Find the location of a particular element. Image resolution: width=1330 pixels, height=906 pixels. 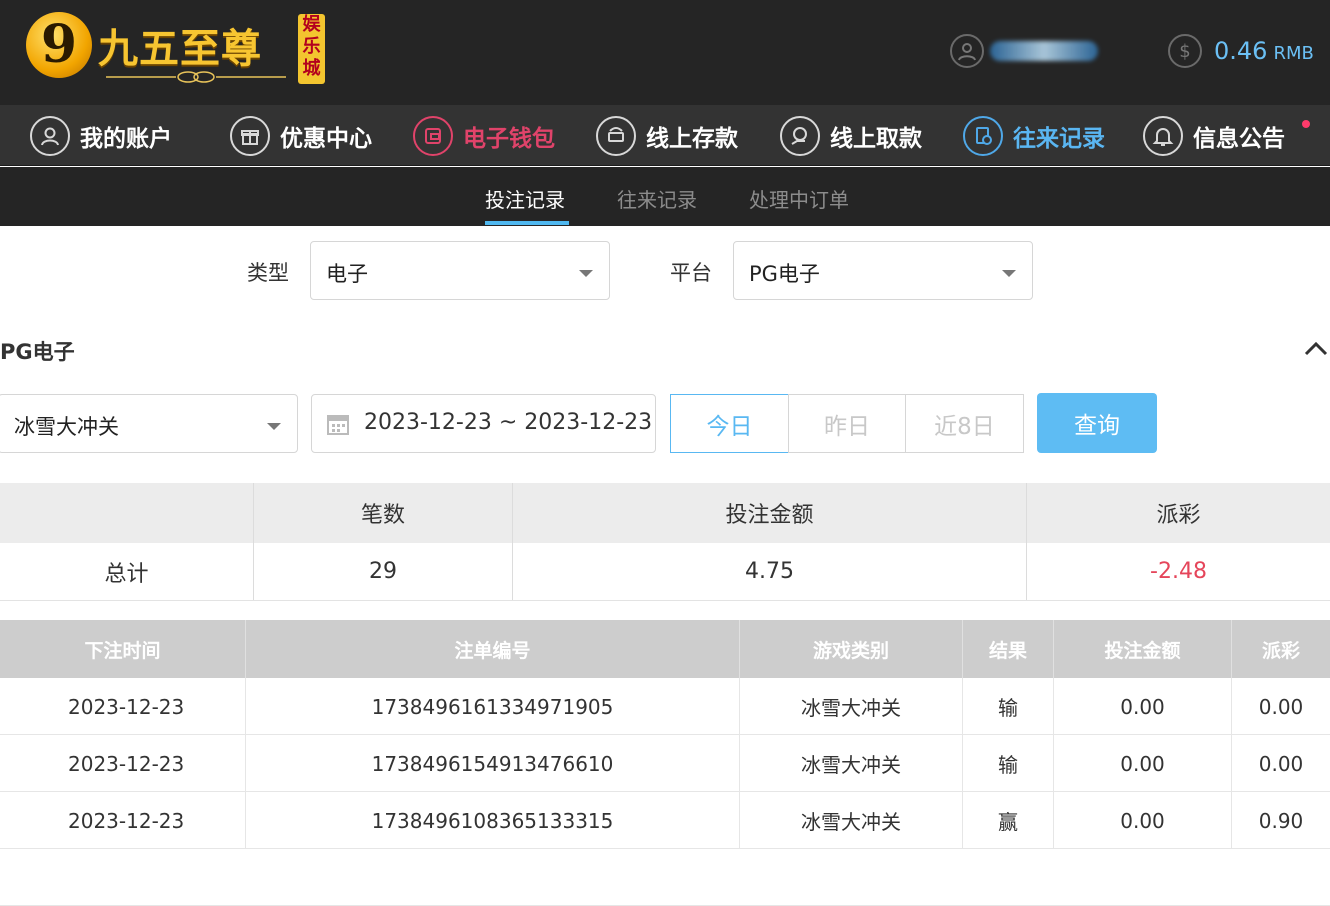

summary-payout: -2.48 is located at coordinates (1178, 571).